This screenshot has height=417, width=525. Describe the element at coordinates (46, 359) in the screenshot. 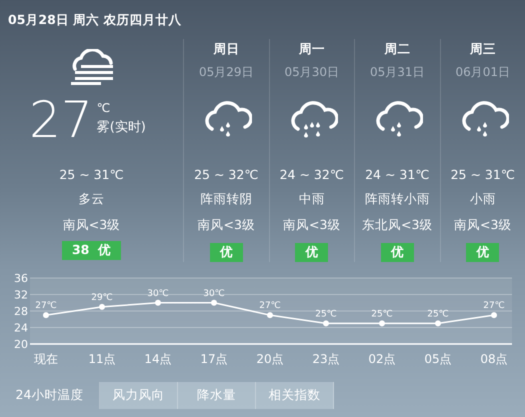

I see `axis-tick-label: 现在` at that location.